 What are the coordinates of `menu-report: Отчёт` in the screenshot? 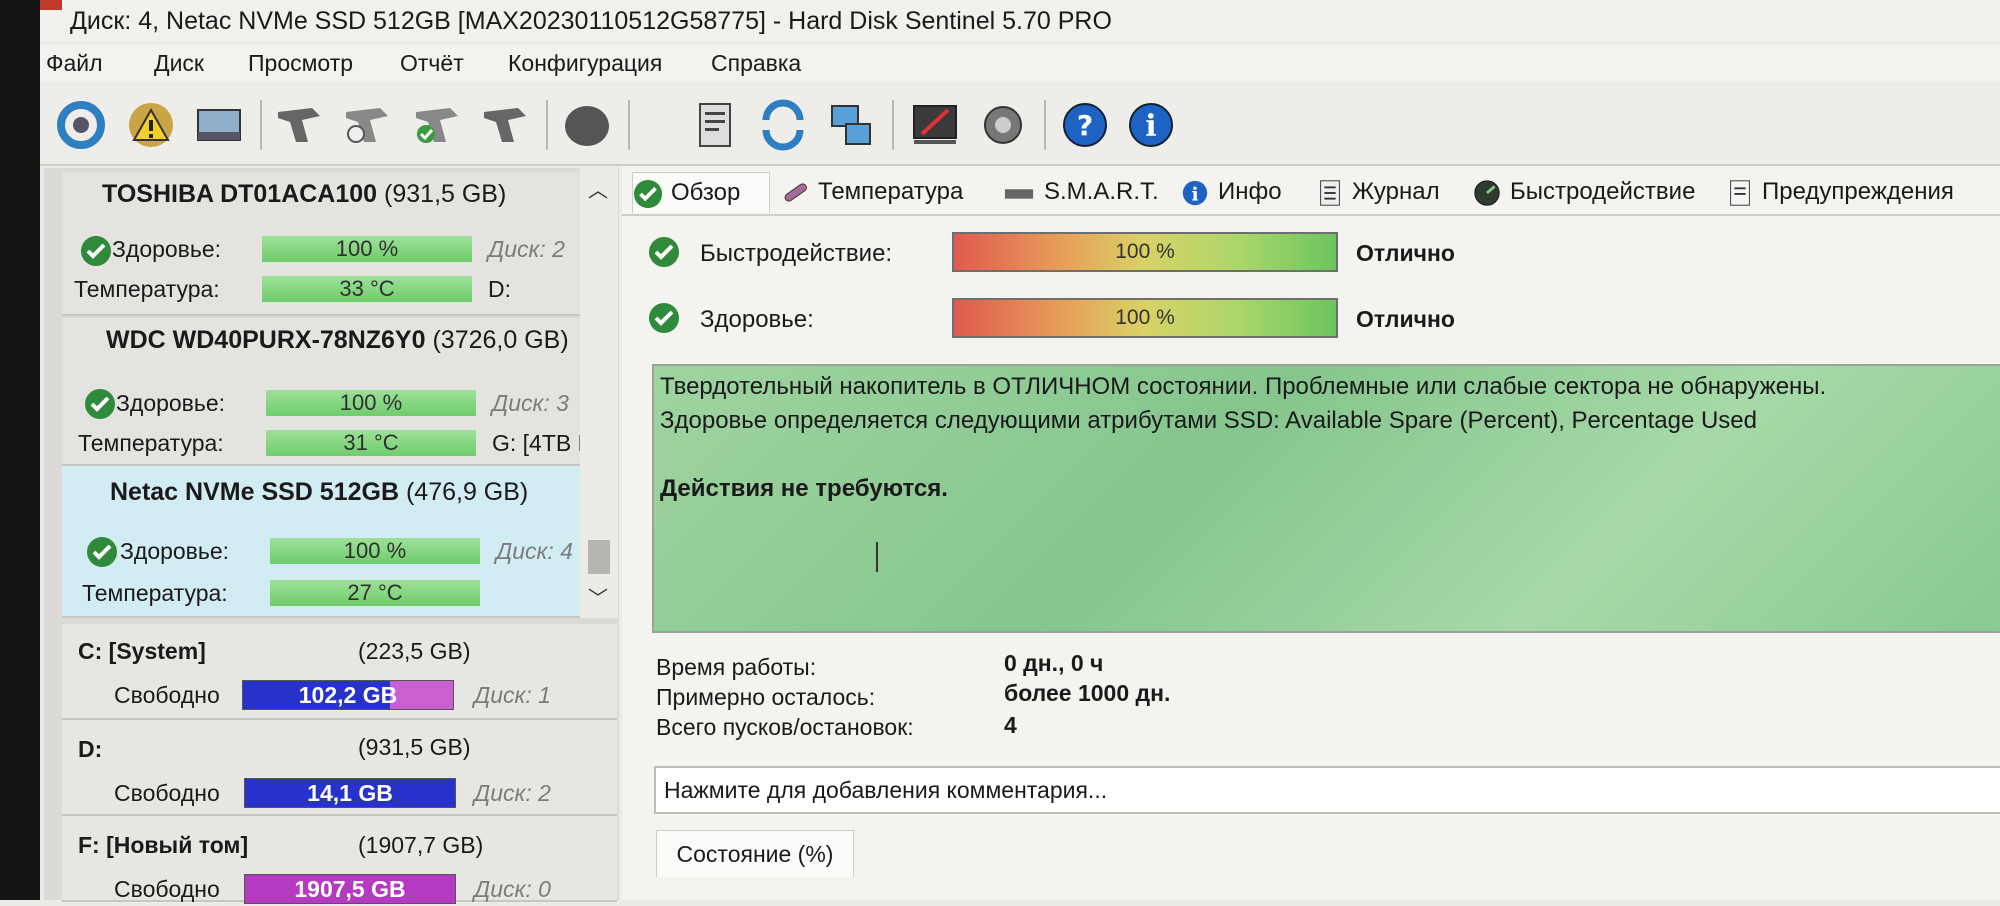 It's located at (432, 63).